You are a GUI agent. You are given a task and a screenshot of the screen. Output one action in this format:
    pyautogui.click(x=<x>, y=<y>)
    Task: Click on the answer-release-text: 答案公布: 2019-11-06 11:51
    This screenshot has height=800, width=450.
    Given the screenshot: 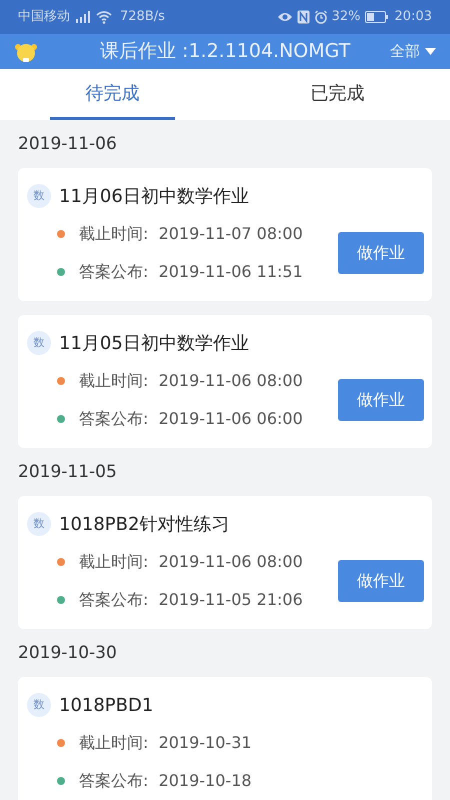 What is the action you would take?
    pyautogui.click(x=191, y=272)
    